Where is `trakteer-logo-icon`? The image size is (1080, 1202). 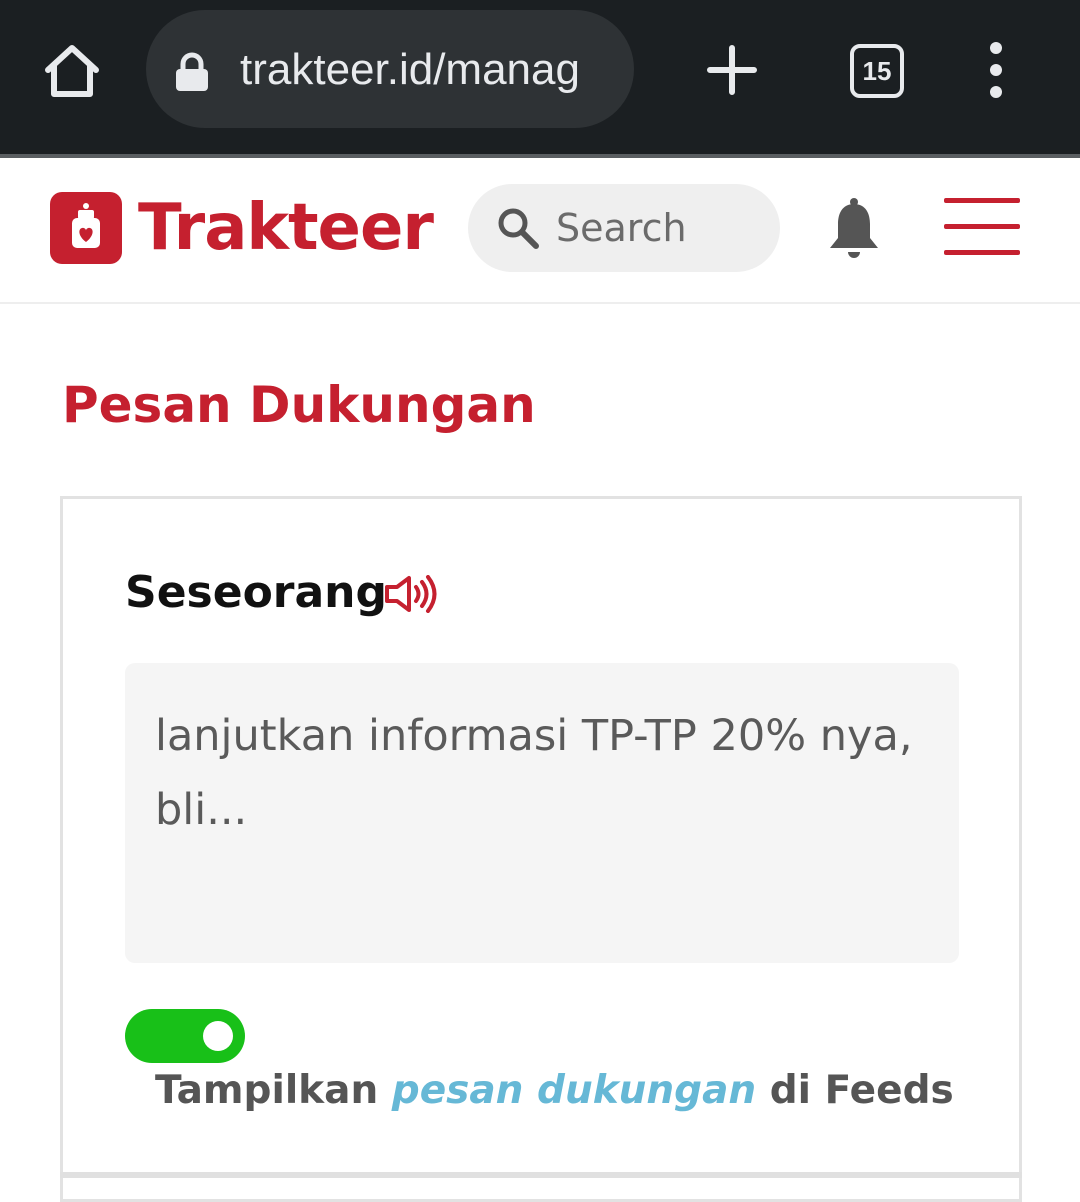
trakteer-logo-icon is located at coordinates (86, 228).